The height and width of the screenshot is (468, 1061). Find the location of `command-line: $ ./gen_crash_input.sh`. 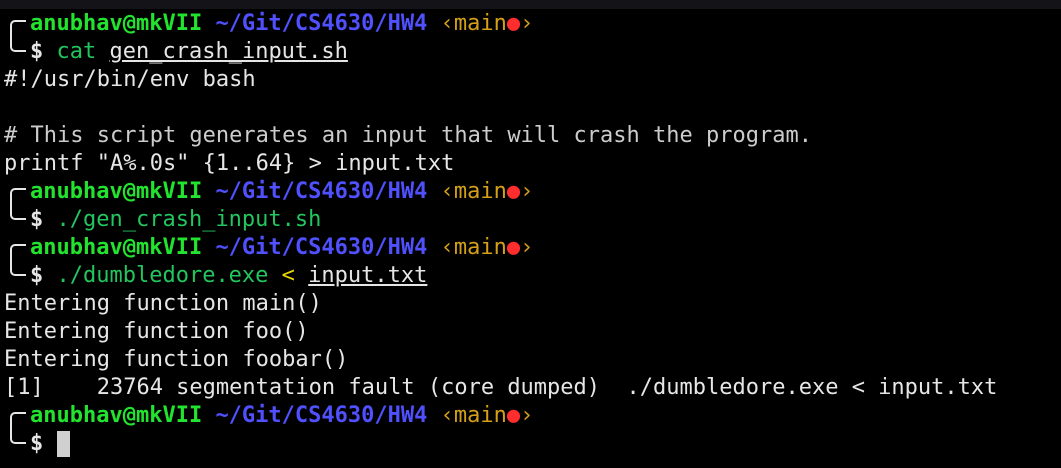

command-line: $ ./gen_crash_input.sh is located at coordinates (500, 218).